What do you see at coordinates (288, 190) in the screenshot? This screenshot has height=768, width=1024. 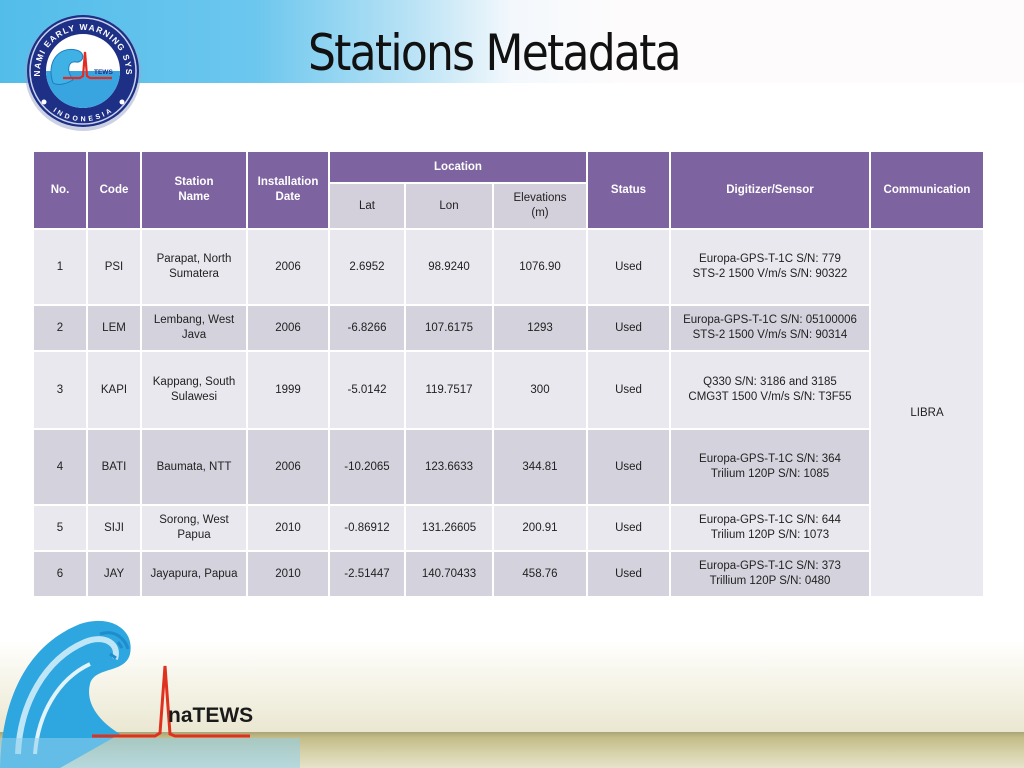 I see `header-installation-date: Installation Date` at bounding box center [288, 190].